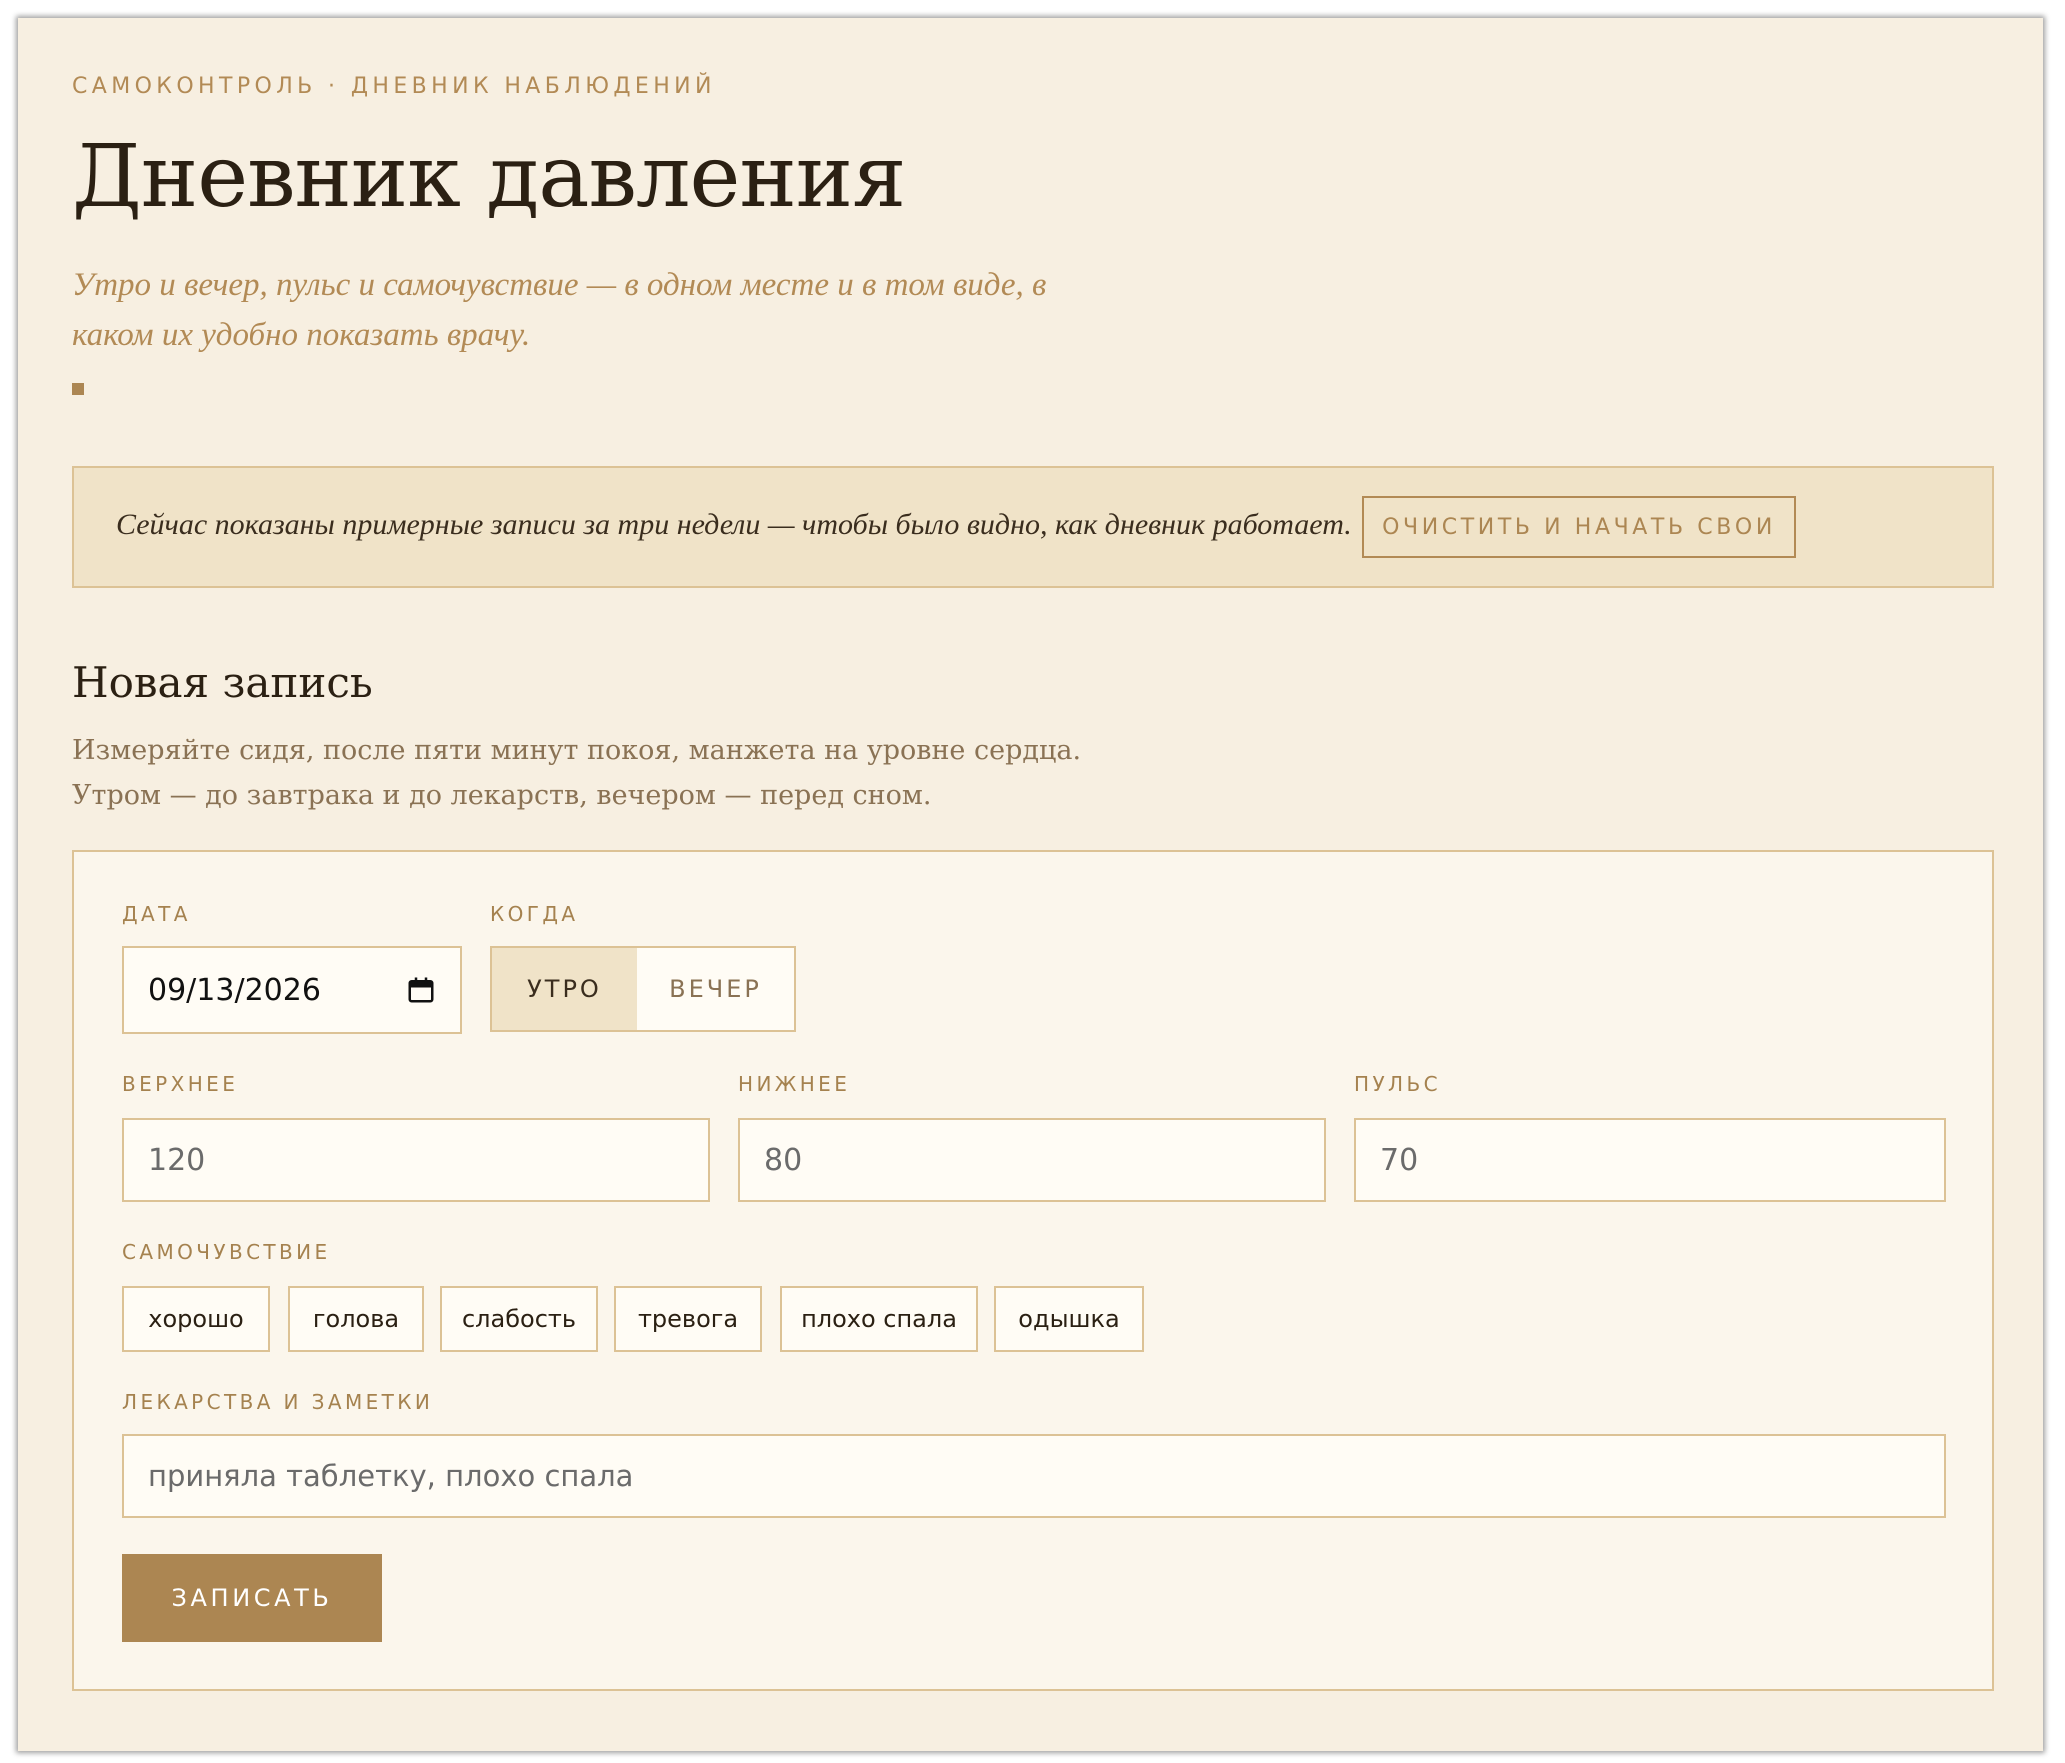  What do you see at coordinates (1069, 1319) in the screenshot?
I see `wellbeing-tag-shortness-of-breath: одышка` at bounding box center [1069, 1319].